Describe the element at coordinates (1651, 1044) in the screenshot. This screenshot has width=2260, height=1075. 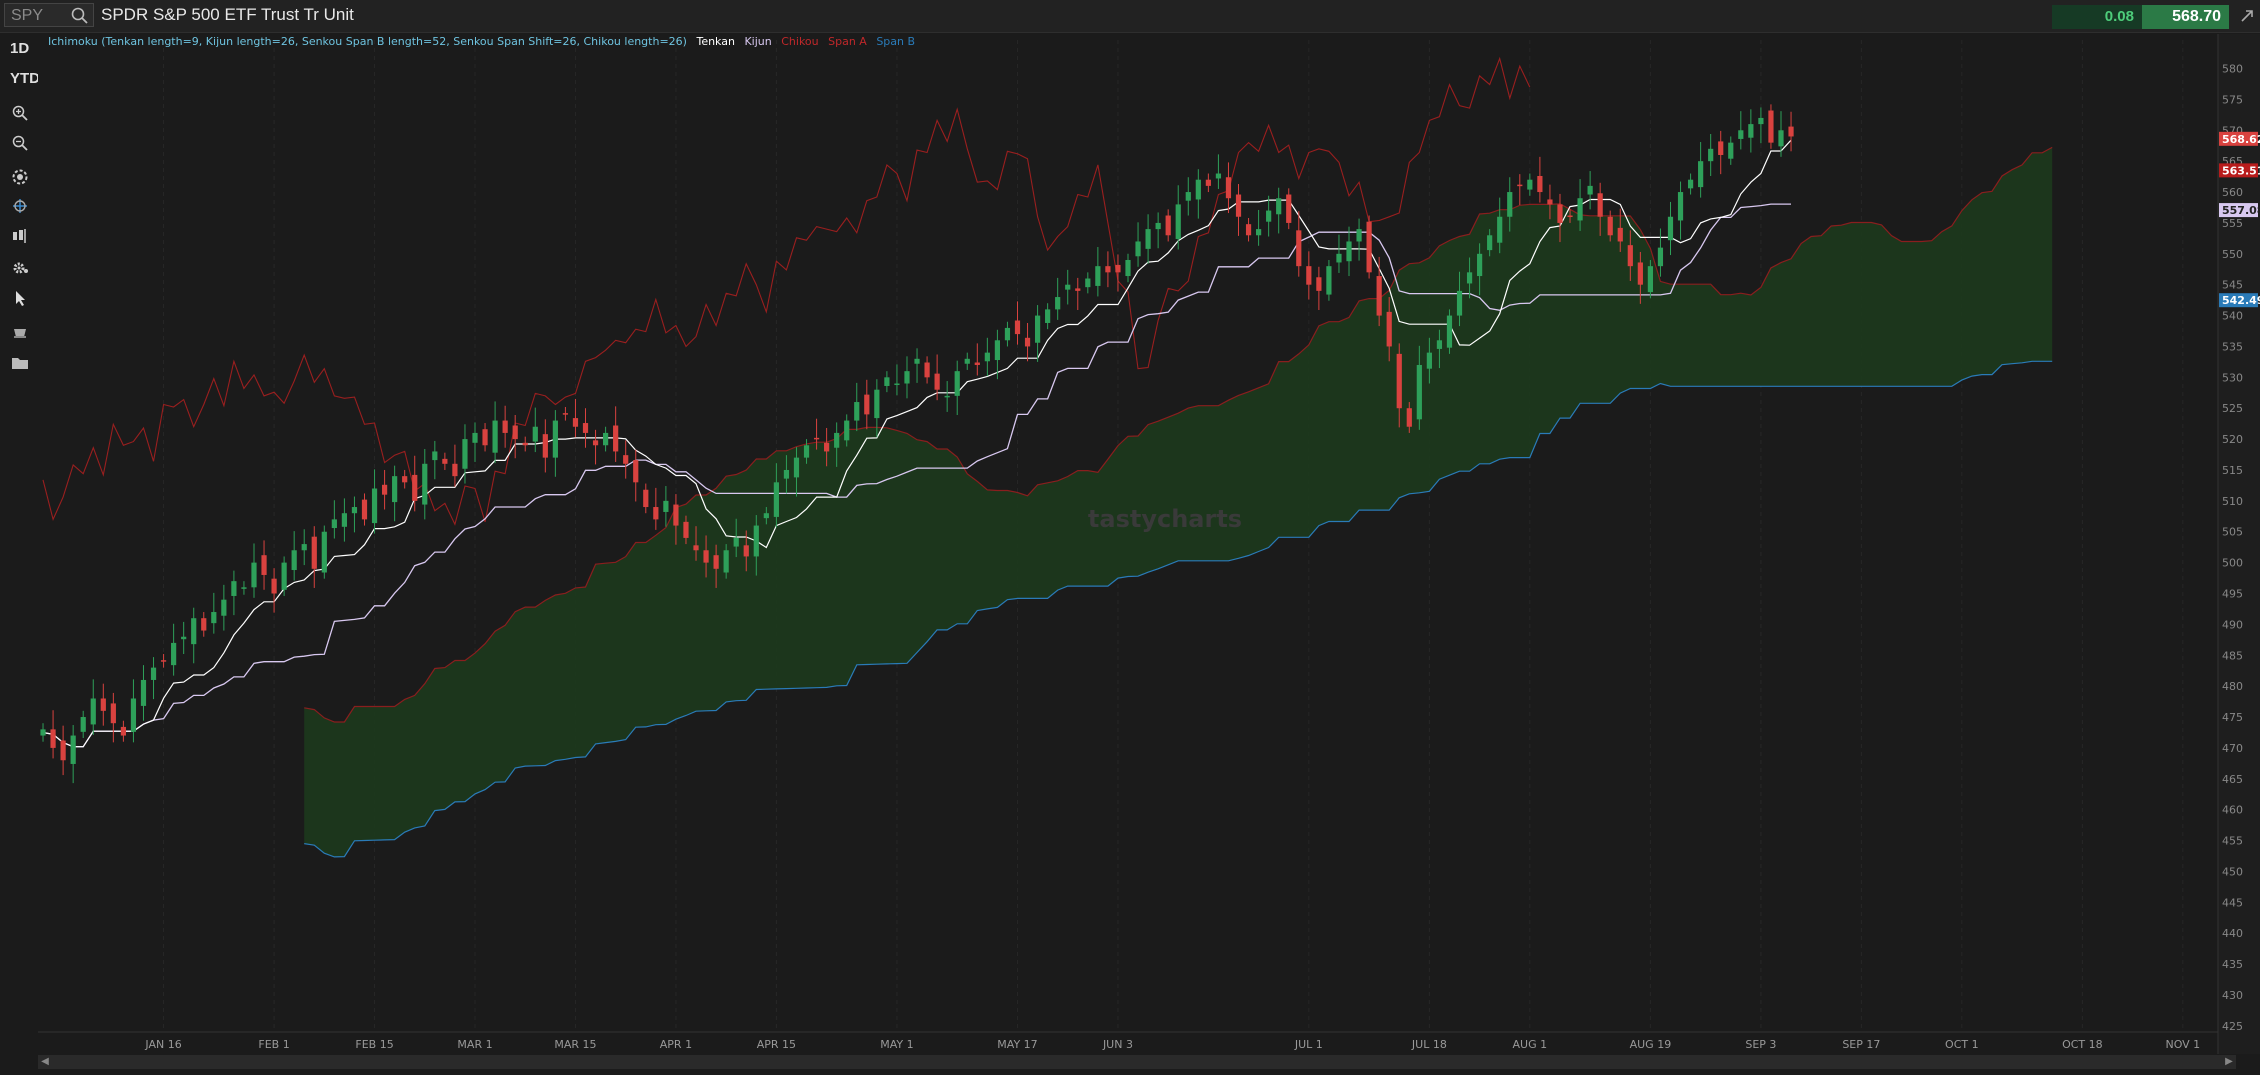
I see `x-tick-label: AUG 19` at that location.